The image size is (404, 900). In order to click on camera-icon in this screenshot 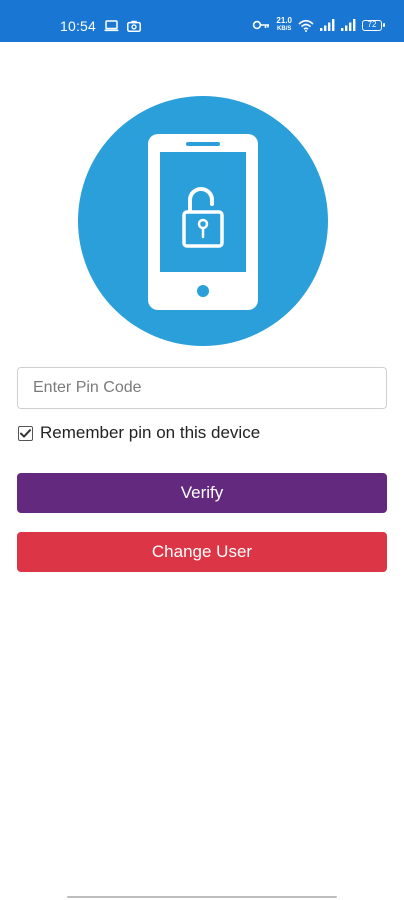, I will do `click(134, 26)`.